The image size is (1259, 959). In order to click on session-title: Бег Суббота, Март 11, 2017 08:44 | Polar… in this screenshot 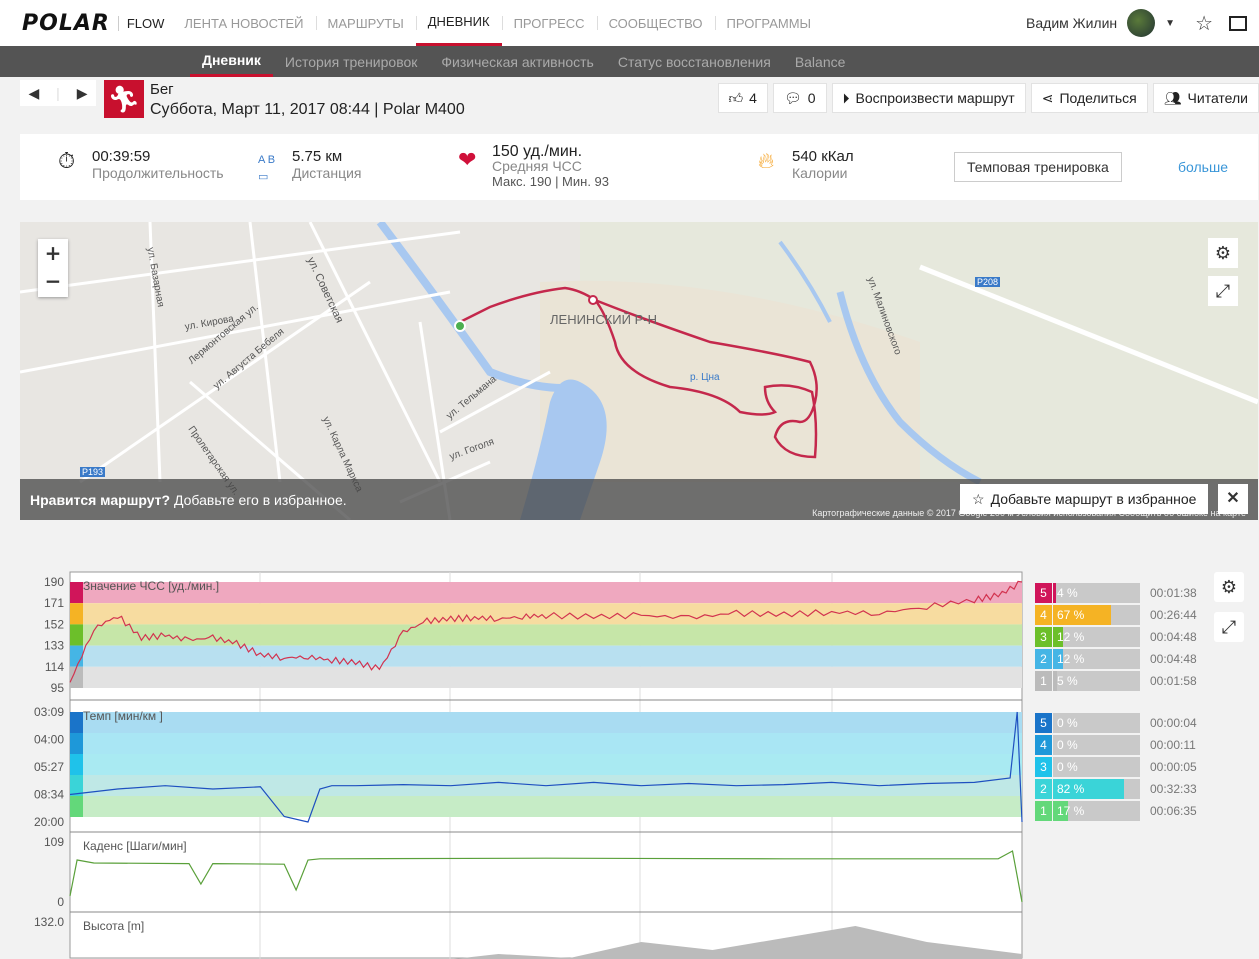, I will do `click(307, 100)`.